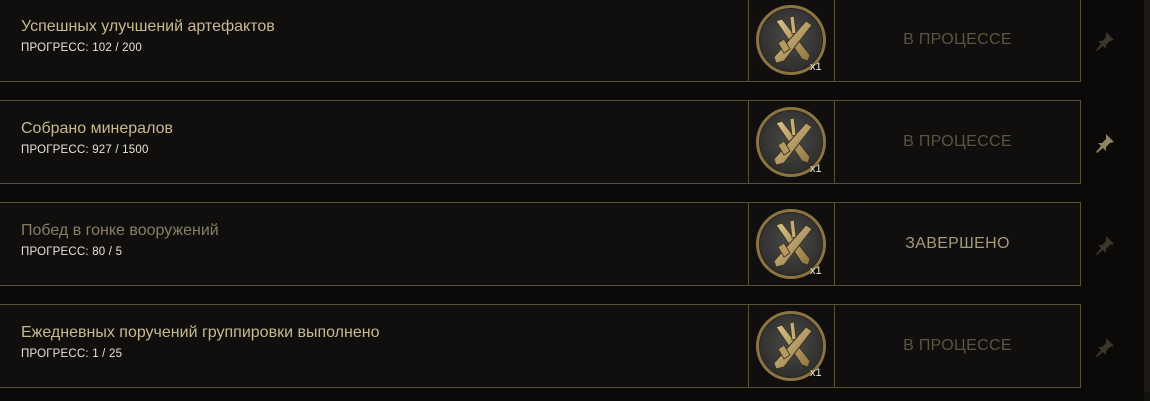  Describe the element at coordinates (120, 230) in the screenshot. I see `task-title: Побед в гонке вооружений` at that location.